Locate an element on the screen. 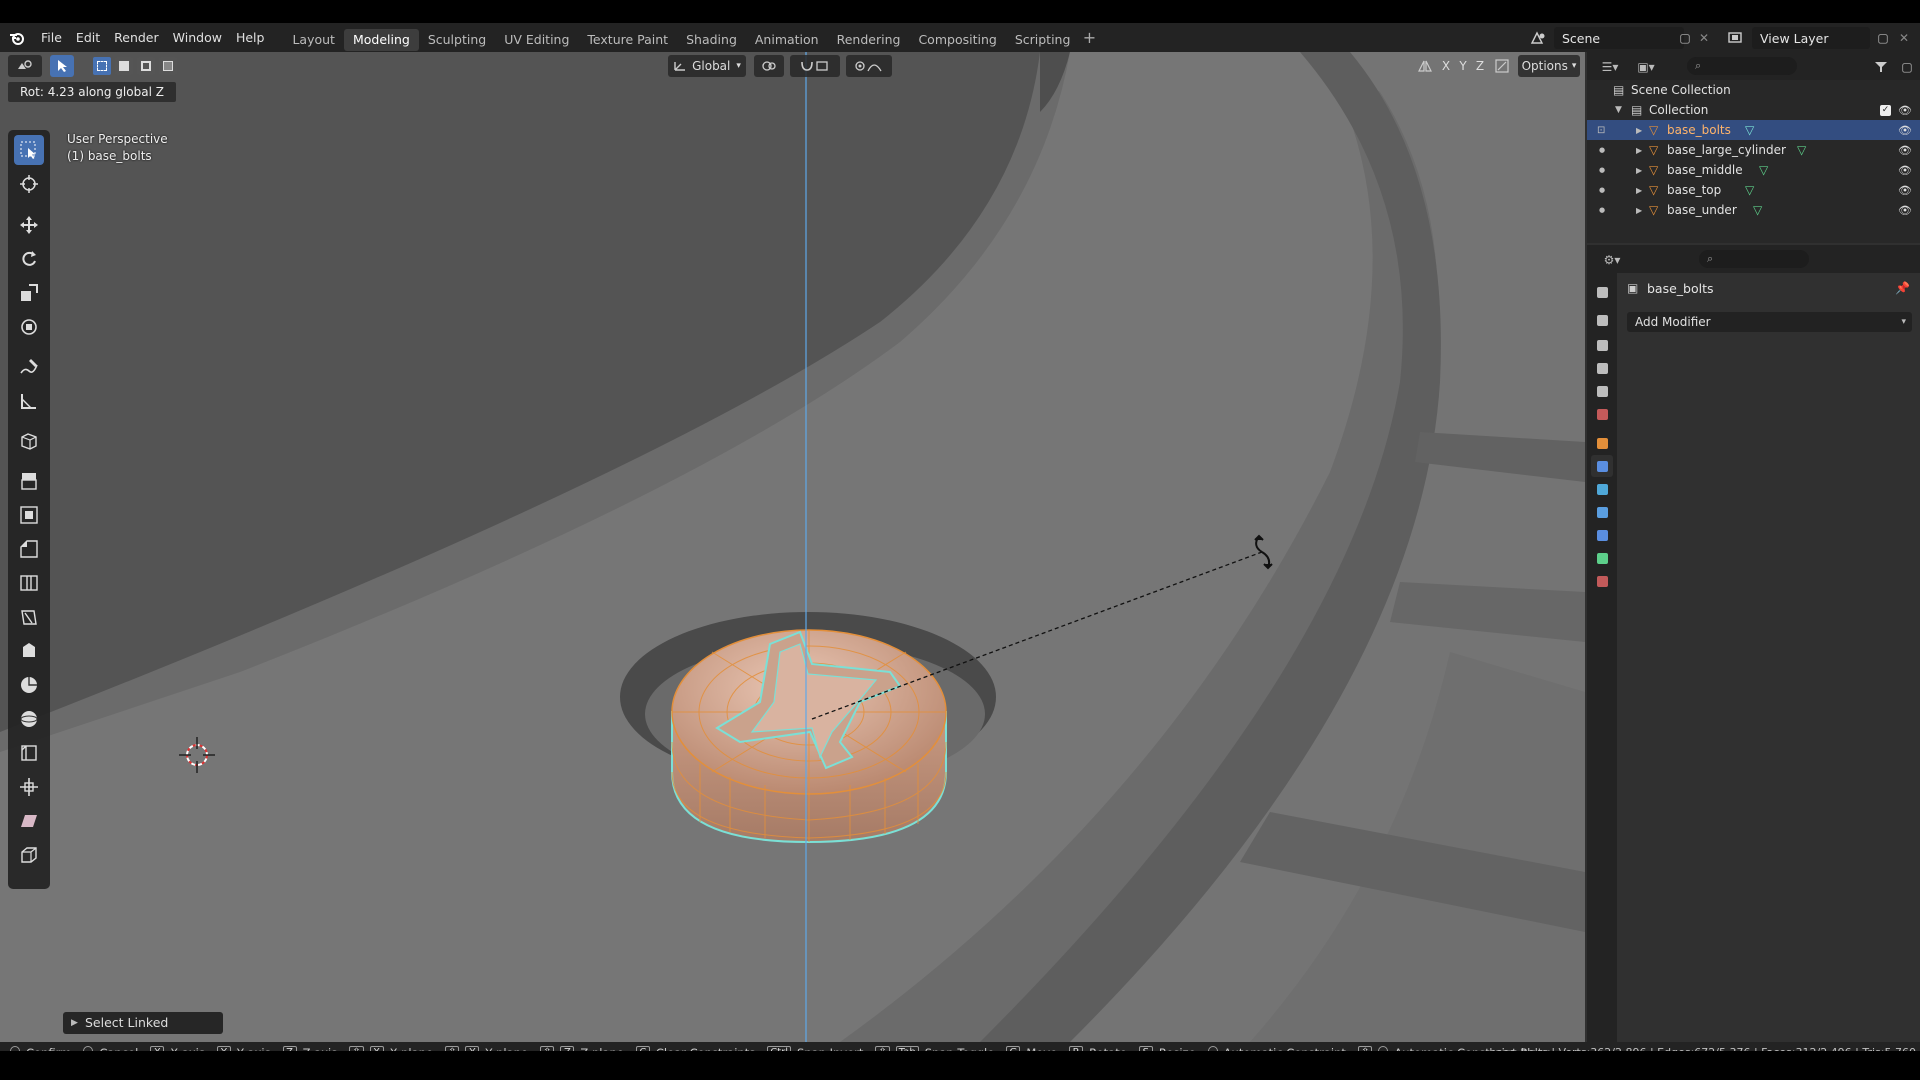 The image size is (1920, 1080). scale-tool is located at coordinates (29, 293).